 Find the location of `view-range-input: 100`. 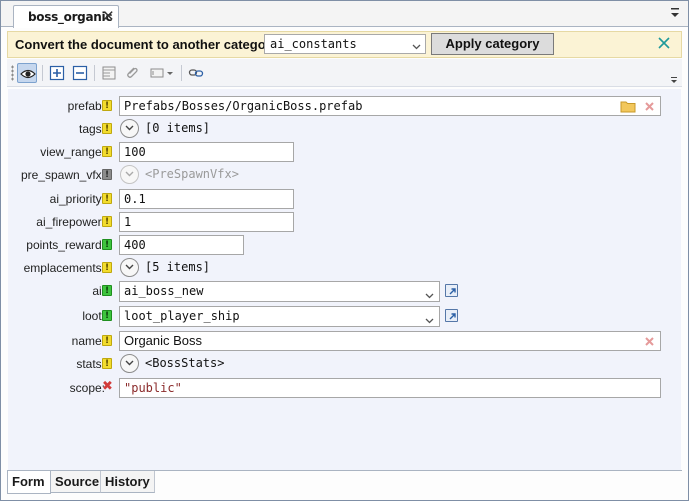

view-range-input: 100 is located at coordinates (206, 152).